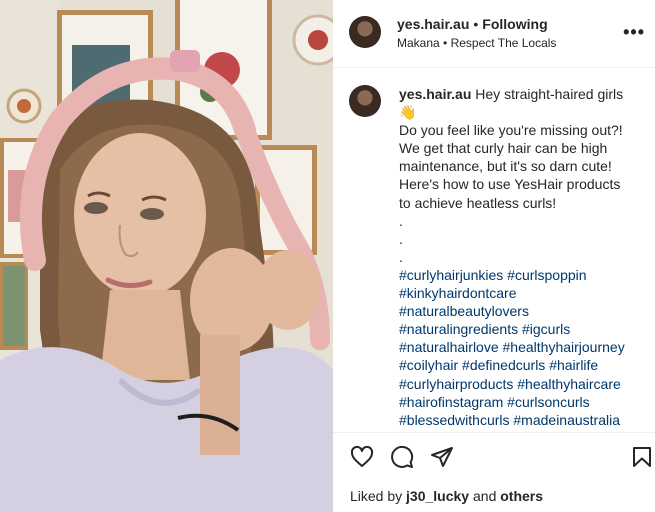 This screenshot has height=512, width=655. I want to click on author-username: yes.hair.au, so click(433, 24).